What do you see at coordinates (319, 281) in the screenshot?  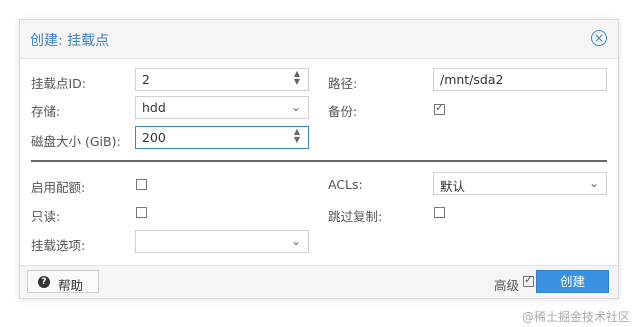 I see `dialog-footer: ? 帮助 高级 创建` at bounding box center [319, 281].